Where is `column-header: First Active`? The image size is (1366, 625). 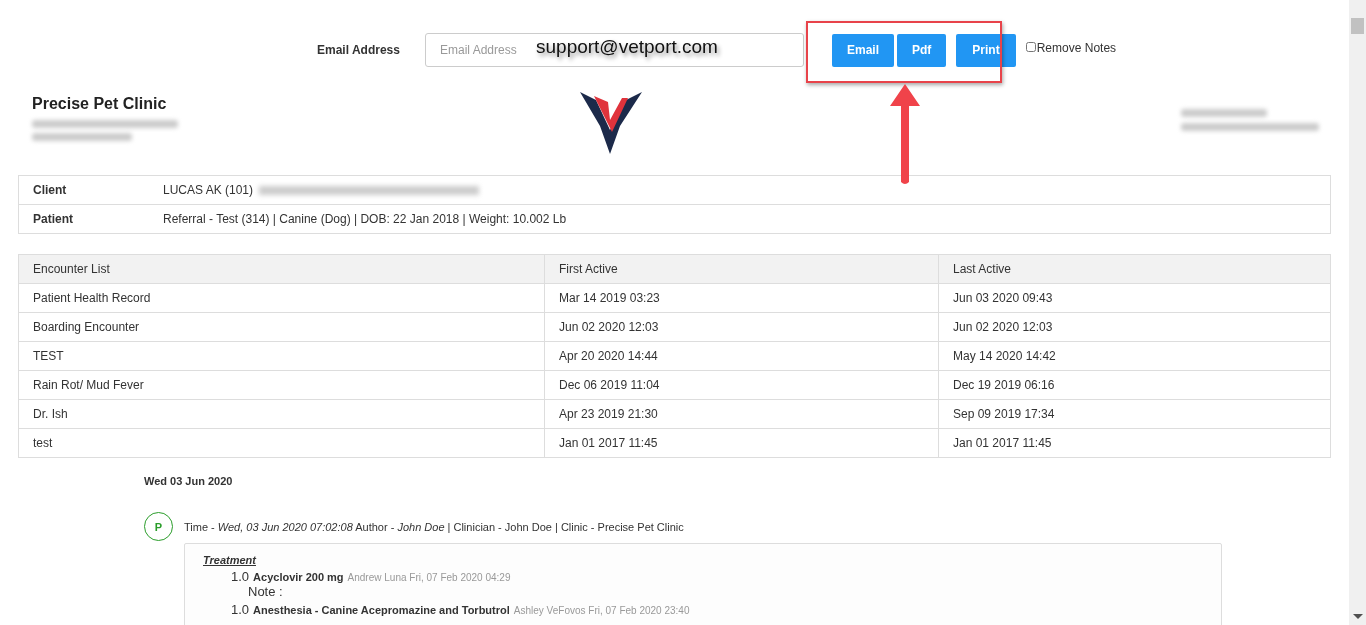 column-header: First Active is located at coordinates (741, 269).